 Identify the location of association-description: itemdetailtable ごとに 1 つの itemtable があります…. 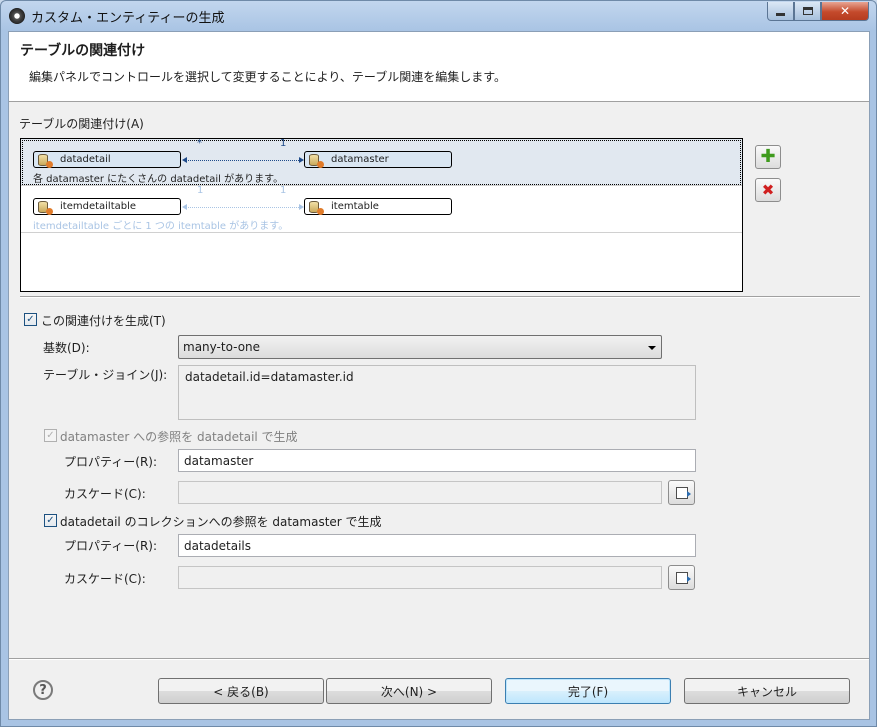
(161, 226).